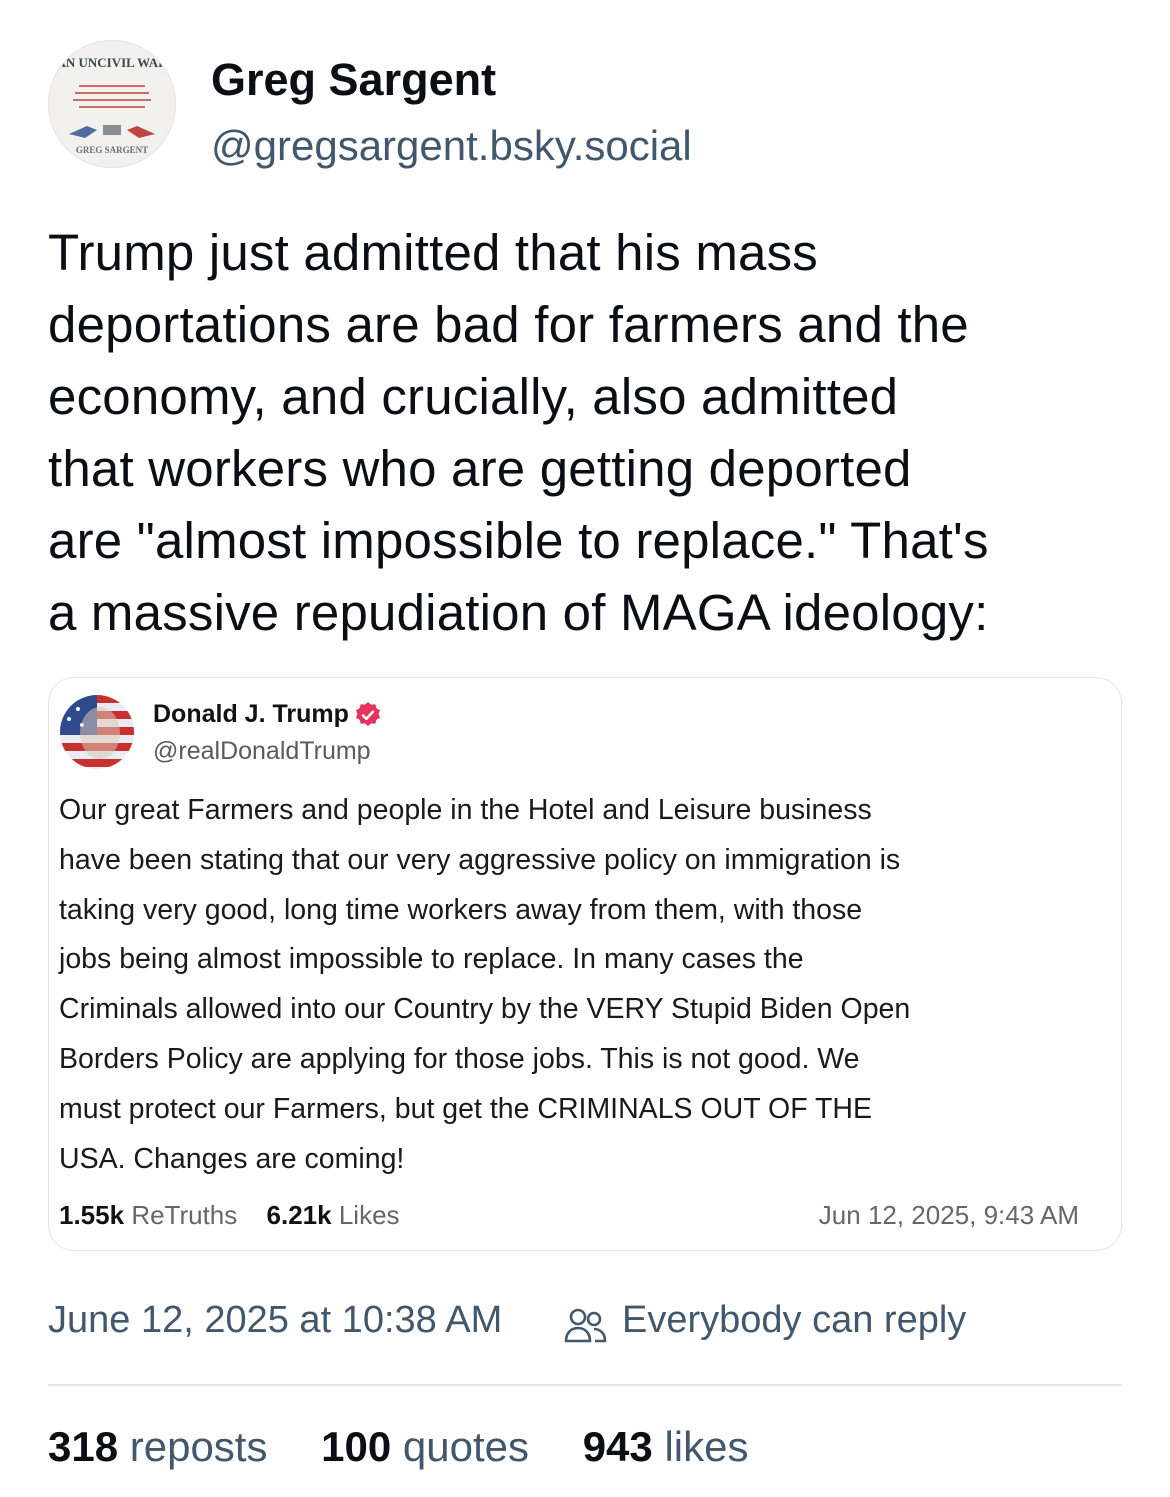  Describe the element at coordinates (83, 1446) in the screenshot. I see `reposts-count: 318` at that location.